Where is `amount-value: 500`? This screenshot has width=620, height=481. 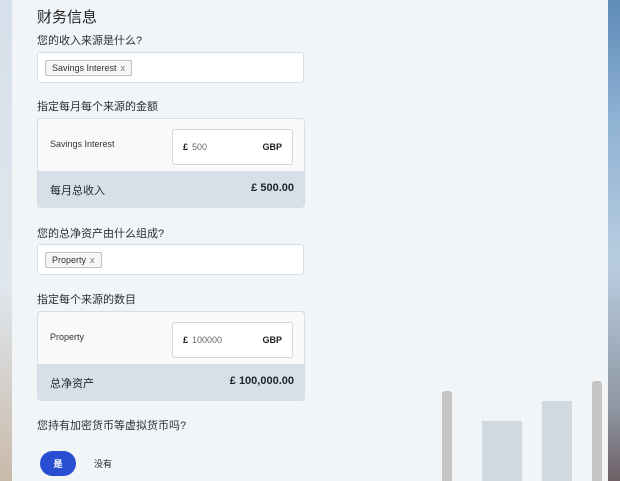 amount-value: 500 is located at coordinates (200, 147).